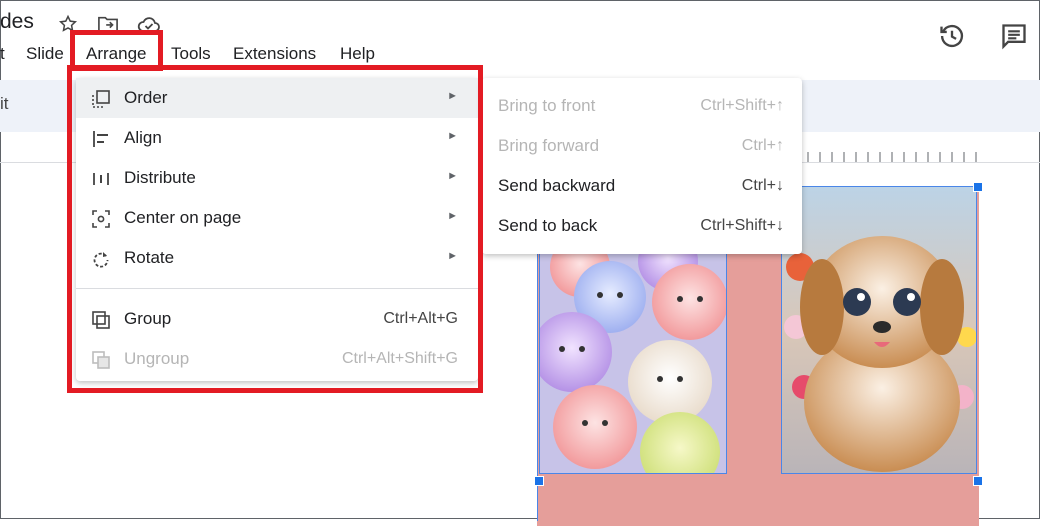  I want to click on menu-insert: t, so click(2, 54).